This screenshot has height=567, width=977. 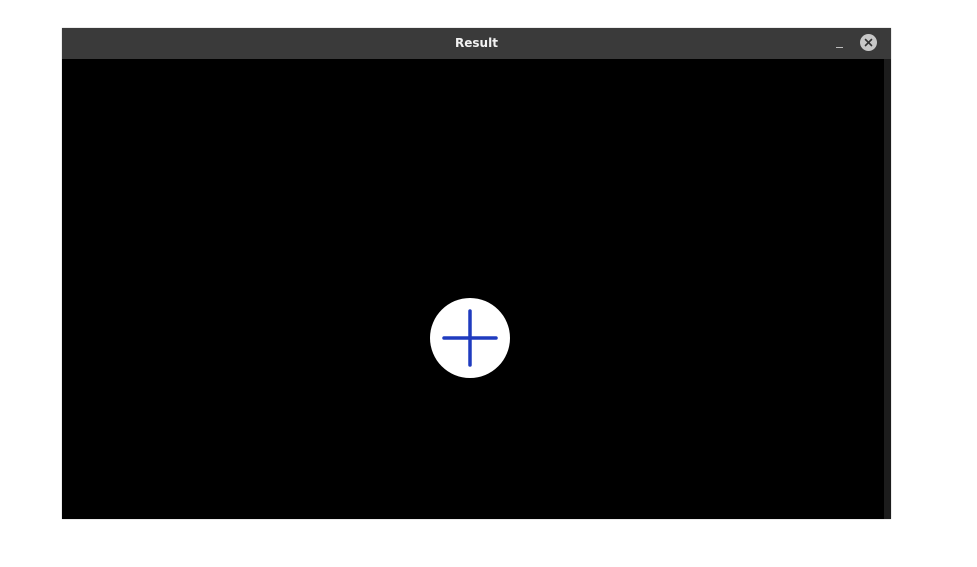 I want to click on close-icon, so click(x=868, y=42).